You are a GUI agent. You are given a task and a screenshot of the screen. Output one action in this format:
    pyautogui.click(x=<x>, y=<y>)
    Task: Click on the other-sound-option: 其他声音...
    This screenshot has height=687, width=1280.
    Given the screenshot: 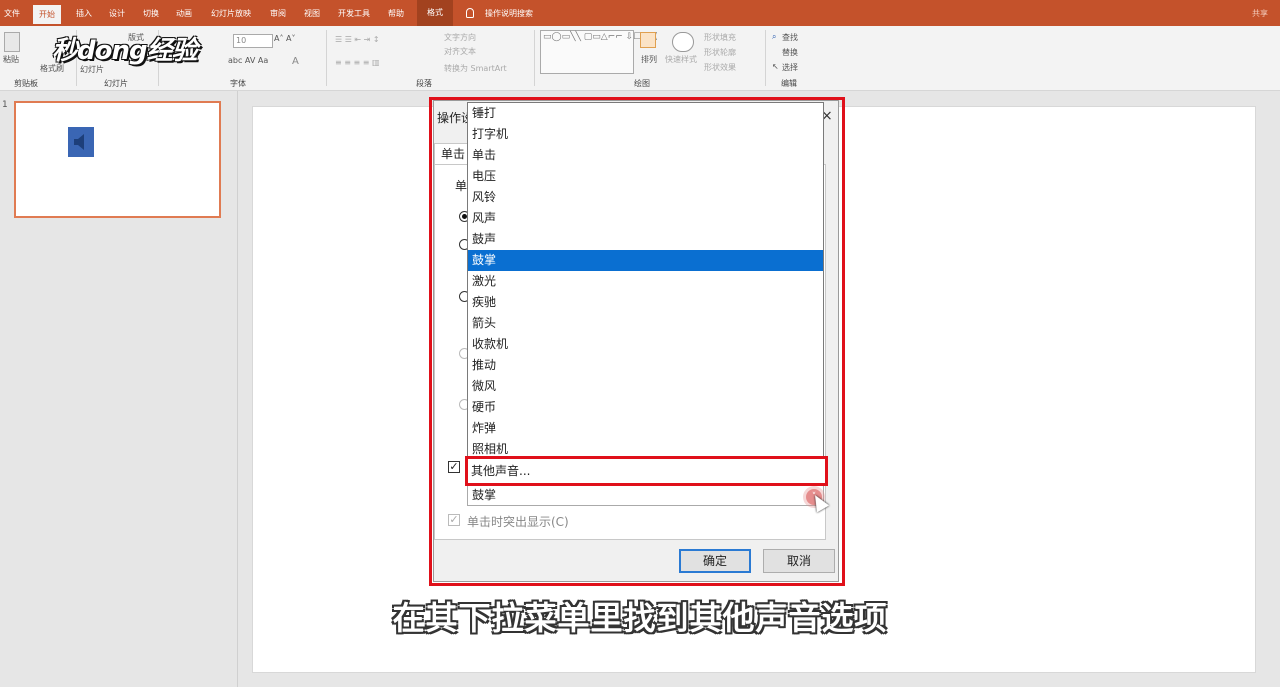 What is the action you would take?
    pyautogui.click(x=645, y=471)
    